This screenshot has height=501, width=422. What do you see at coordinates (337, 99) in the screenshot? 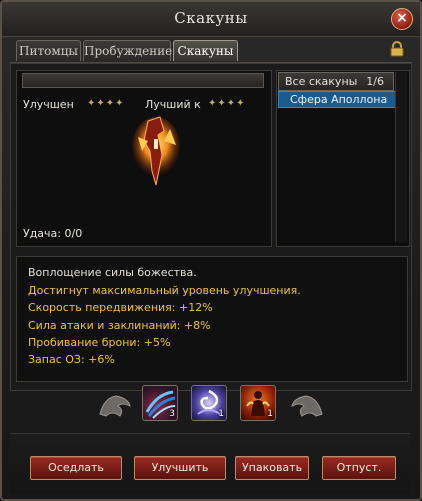
I see `list-item: Сфера Аполлона` at bounding box center [337, 99].